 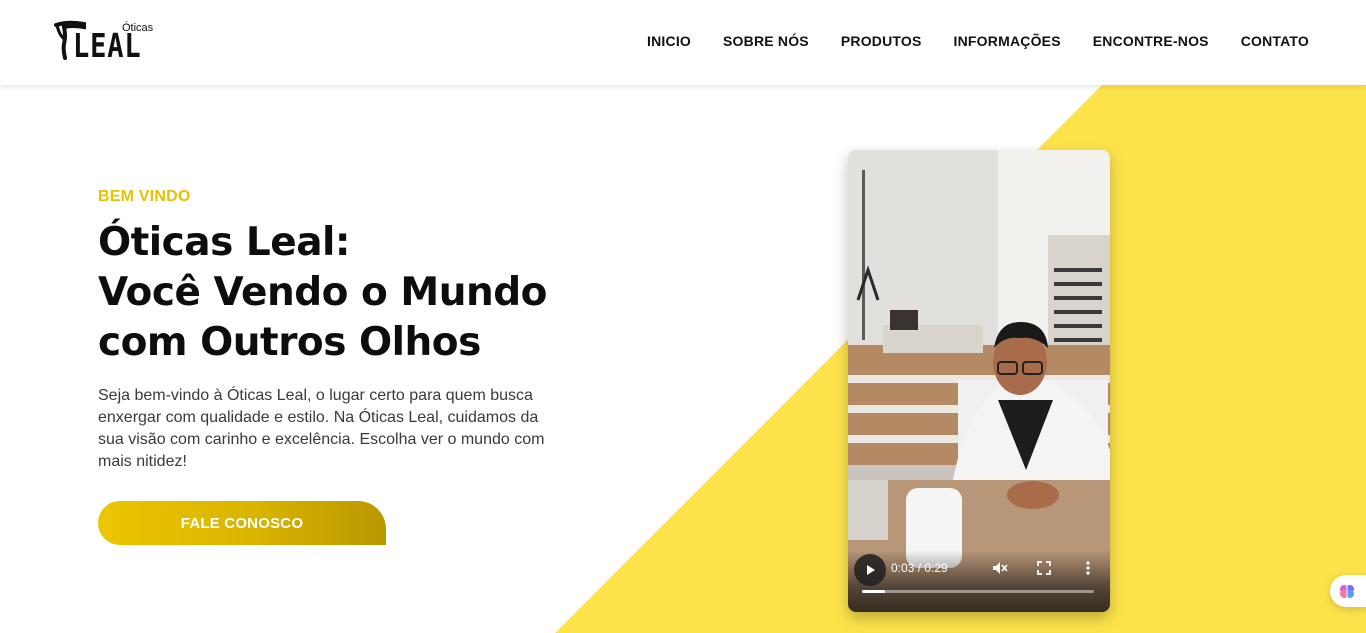 I want to click on nav-item-inicio: INICIO, so click(x=669, y=41).